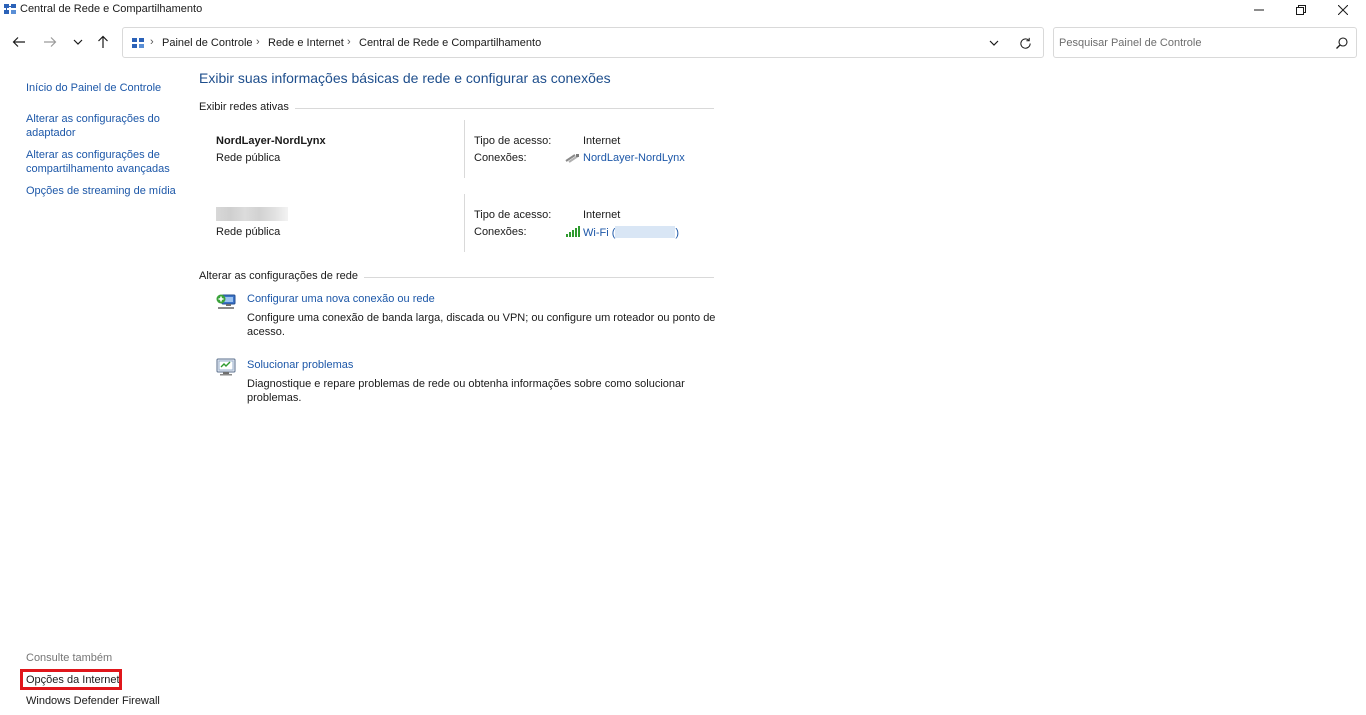  What do you see at coordinates (573, 231) in the screenshot?
I see `wifi-signal-icon` at bounding box center [573, 231].